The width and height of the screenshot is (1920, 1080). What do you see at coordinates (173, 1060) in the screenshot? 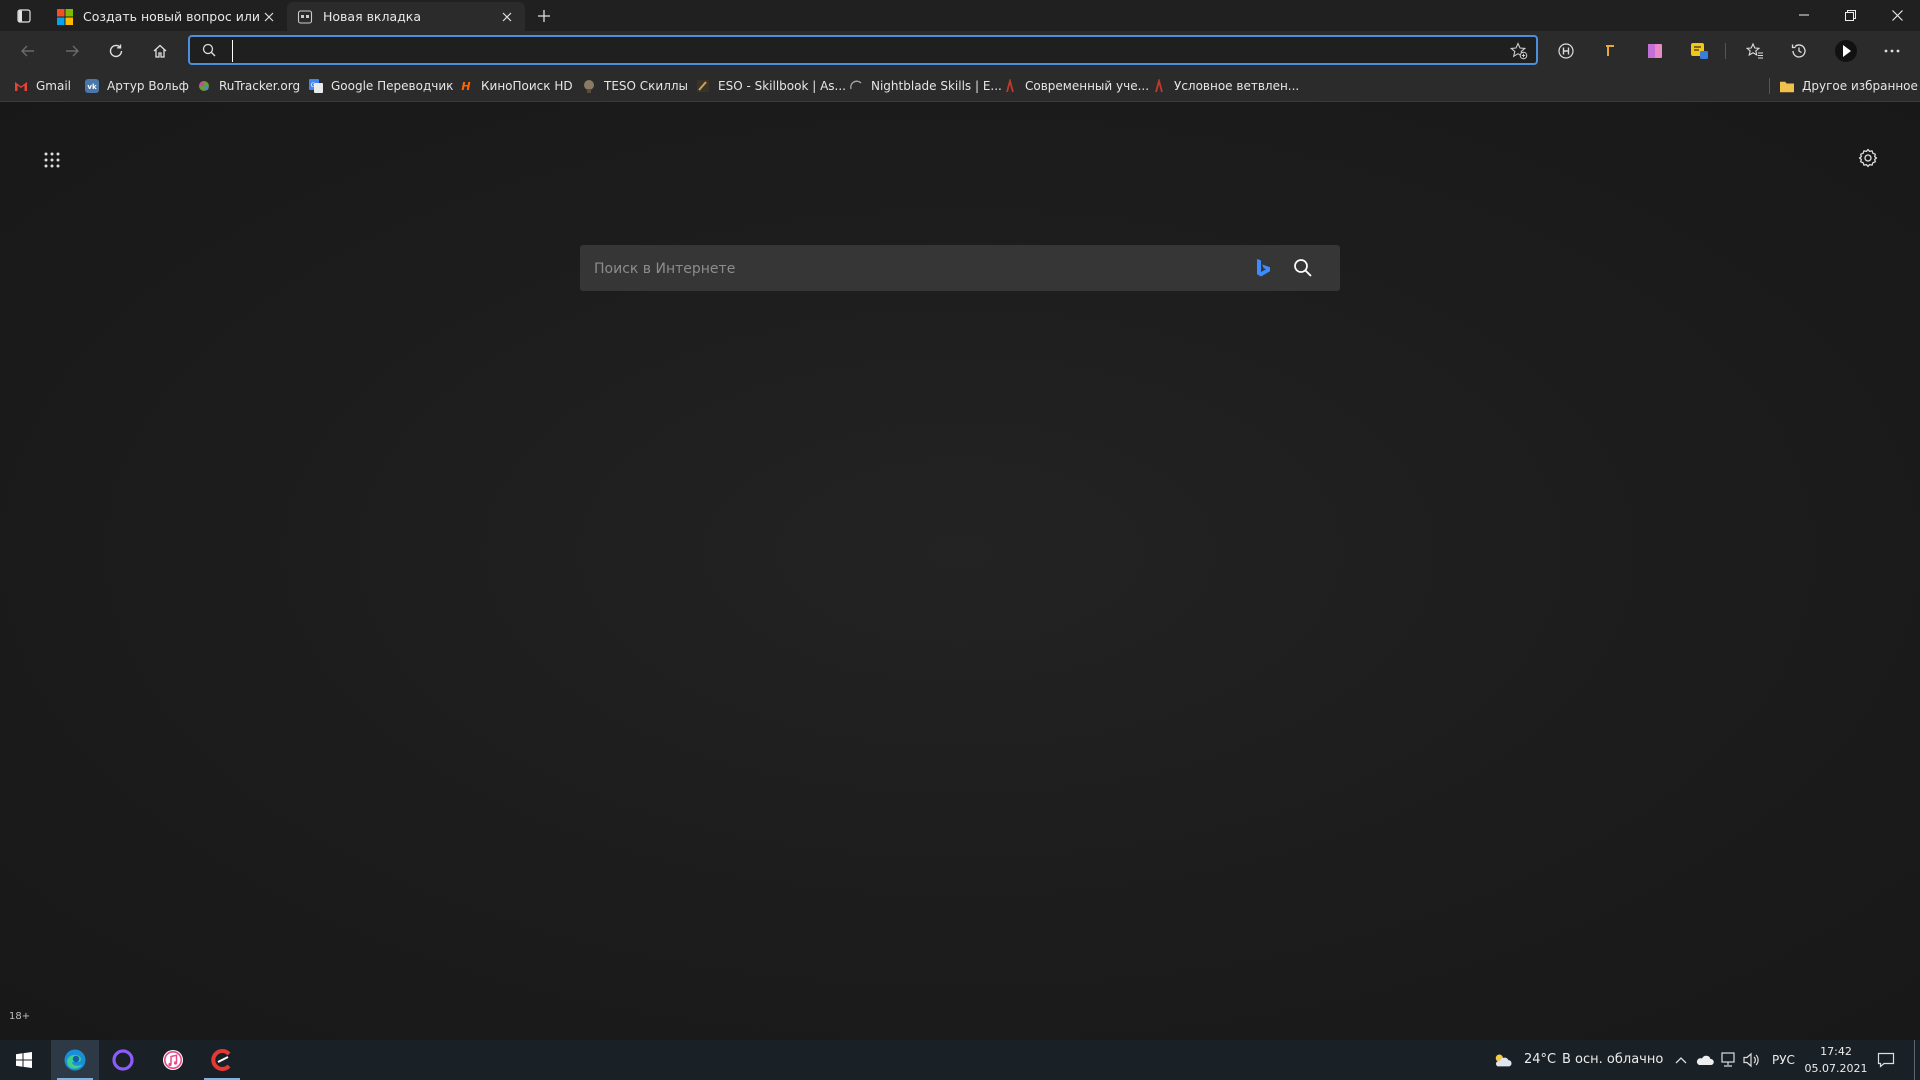
I see `taskbar-itunes-icon` at bounding box center [173, 1060].